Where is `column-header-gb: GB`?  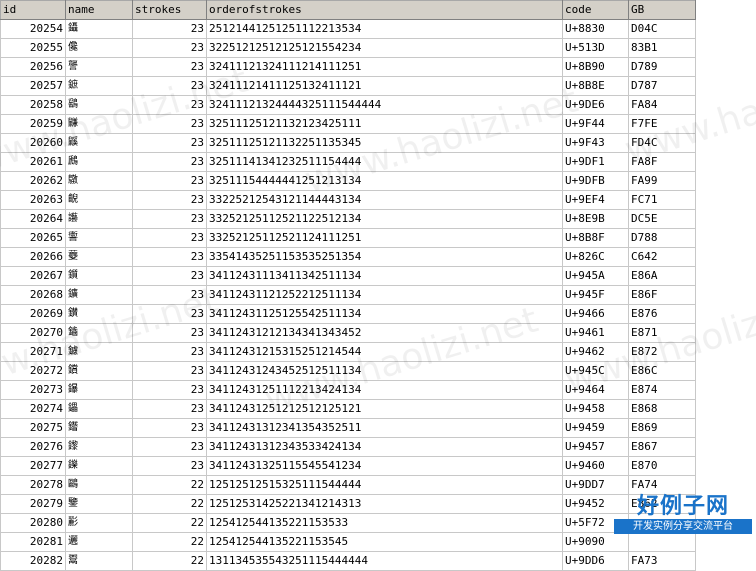
column-header-gb: GB is located at coordinates (662, 10).